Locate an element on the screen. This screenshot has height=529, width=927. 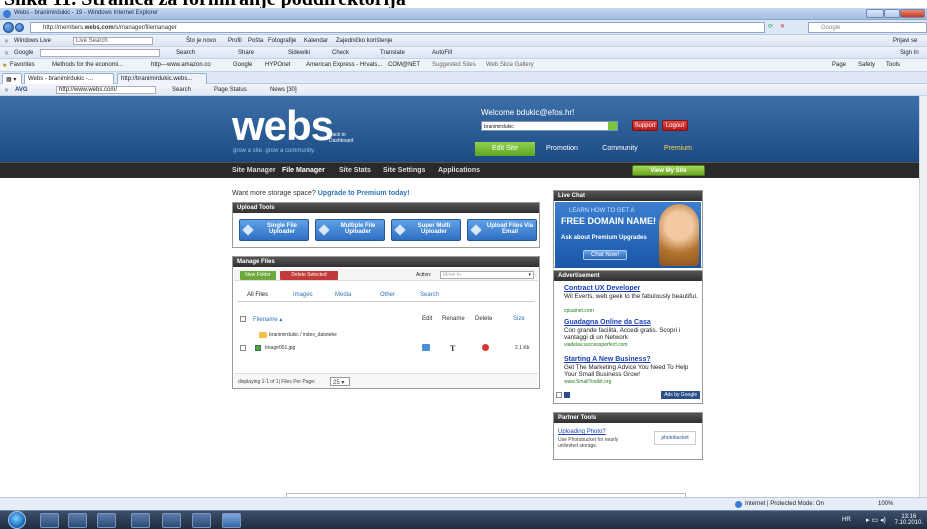
tab-images: Images is located at coordinates (303, 295).